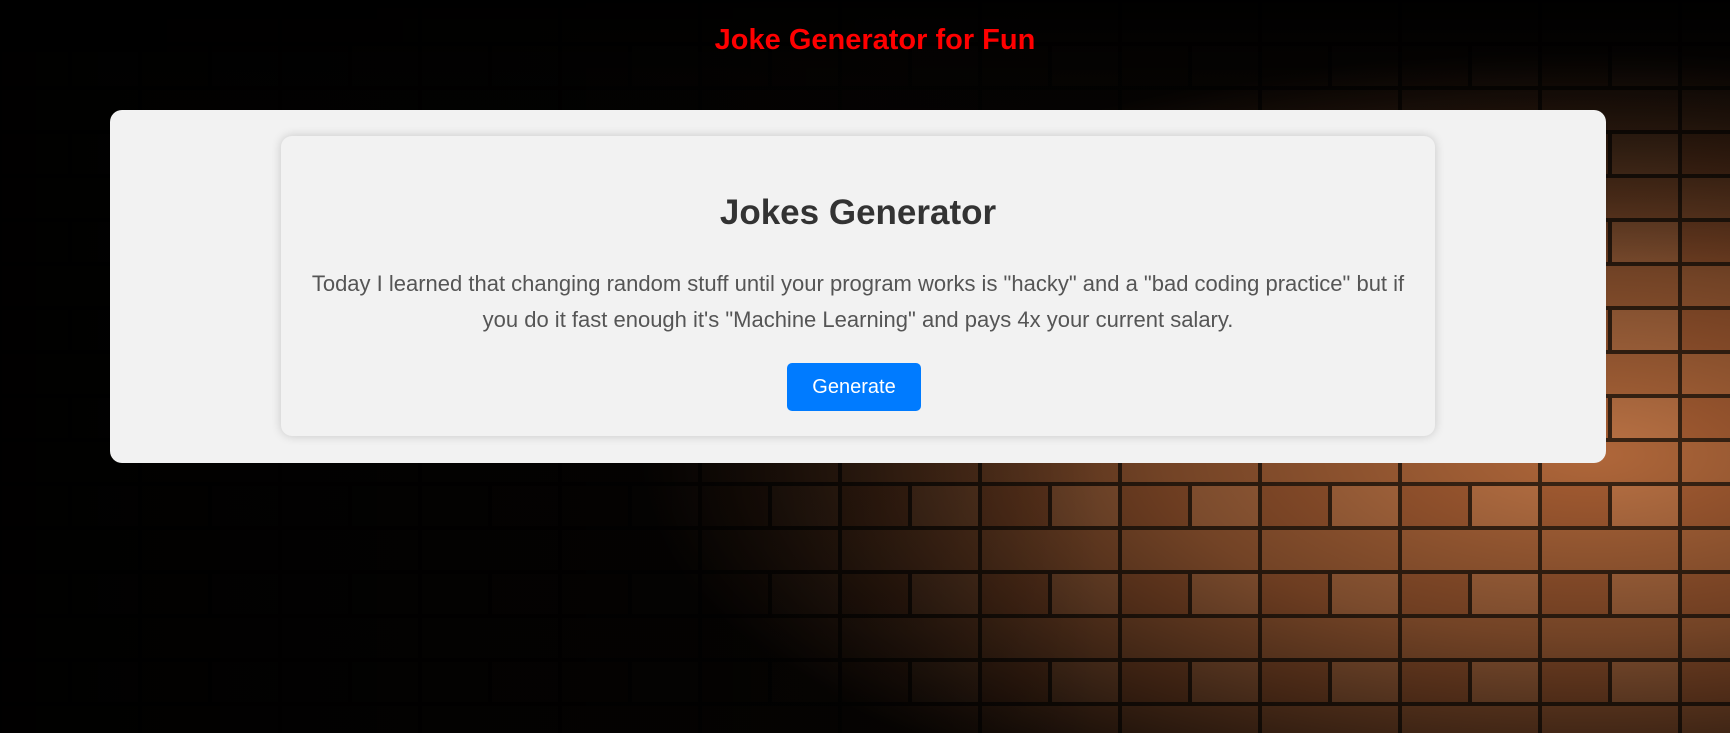 The image size is (1730, 733). What do you see at coordinates (854, 387) in the screenshot?
I see `generate-button: Generate` at bounding box center [854, 387].